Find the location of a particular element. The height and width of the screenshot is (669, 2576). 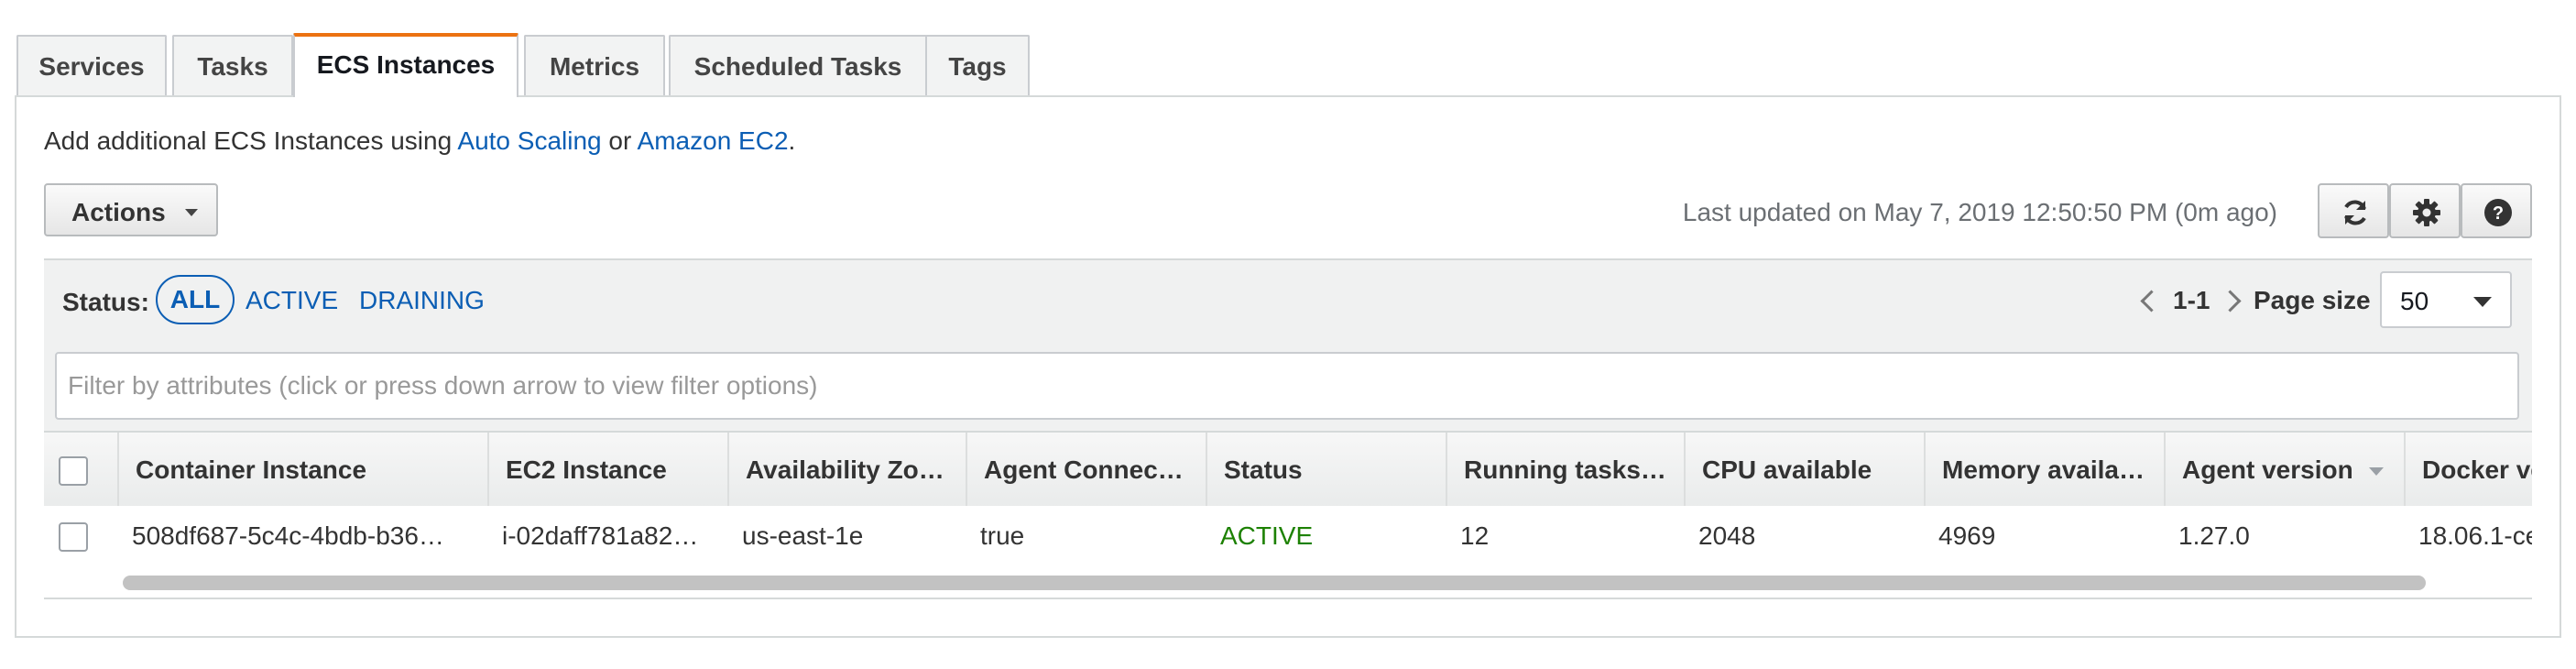

tab-services: Services is located at coordinates (92, 65).